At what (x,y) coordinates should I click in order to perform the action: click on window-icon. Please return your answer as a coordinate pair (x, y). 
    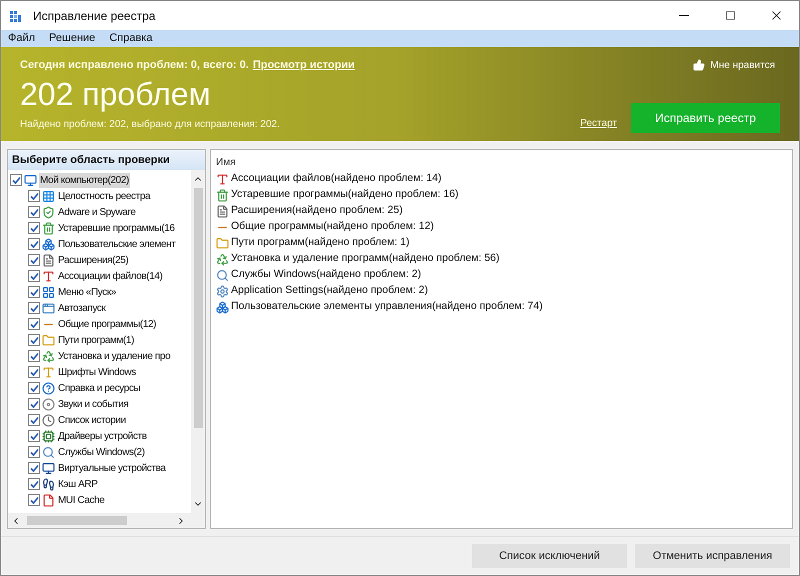
    Looking at the image, I should click on (48, 308).